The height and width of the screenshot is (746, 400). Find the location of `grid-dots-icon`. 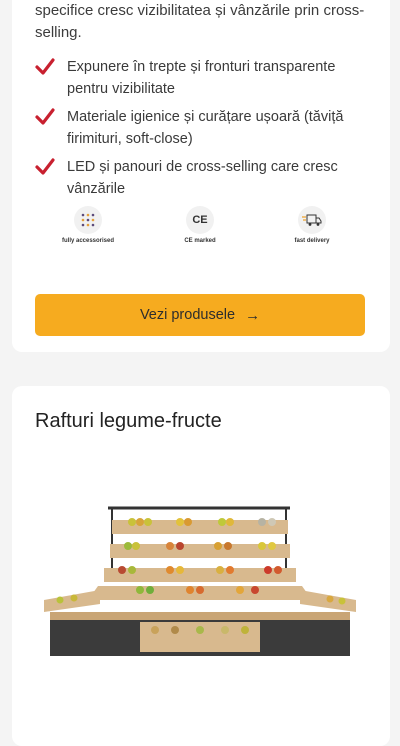

grid-dots-icon is located at coordinates (88, 220).